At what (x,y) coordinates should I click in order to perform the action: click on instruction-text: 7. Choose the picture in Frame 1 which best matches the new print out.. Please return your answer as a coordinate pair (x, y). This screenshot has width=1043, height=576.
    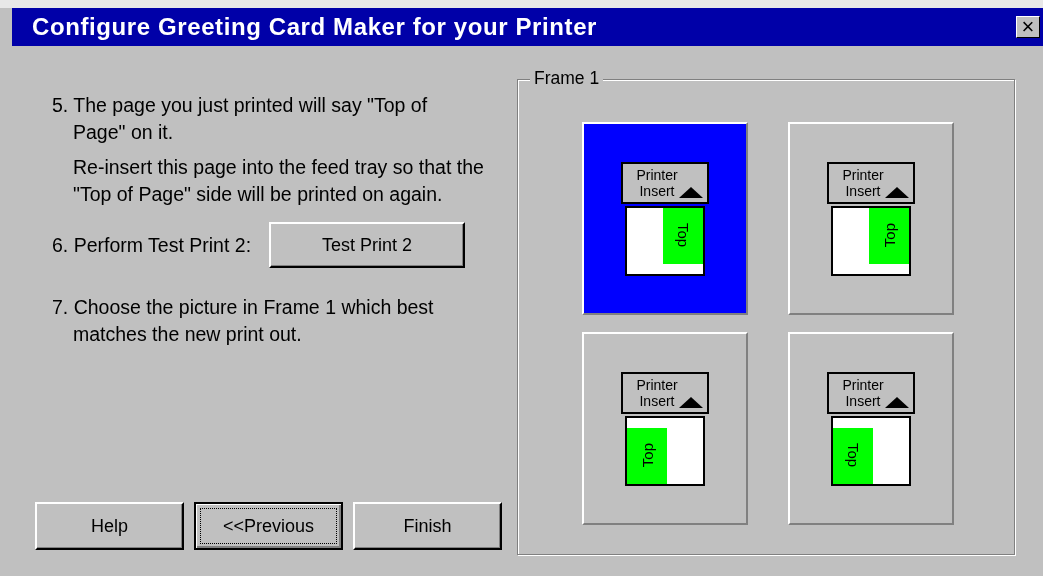
    Looking at the image, I should click on (243, 321).